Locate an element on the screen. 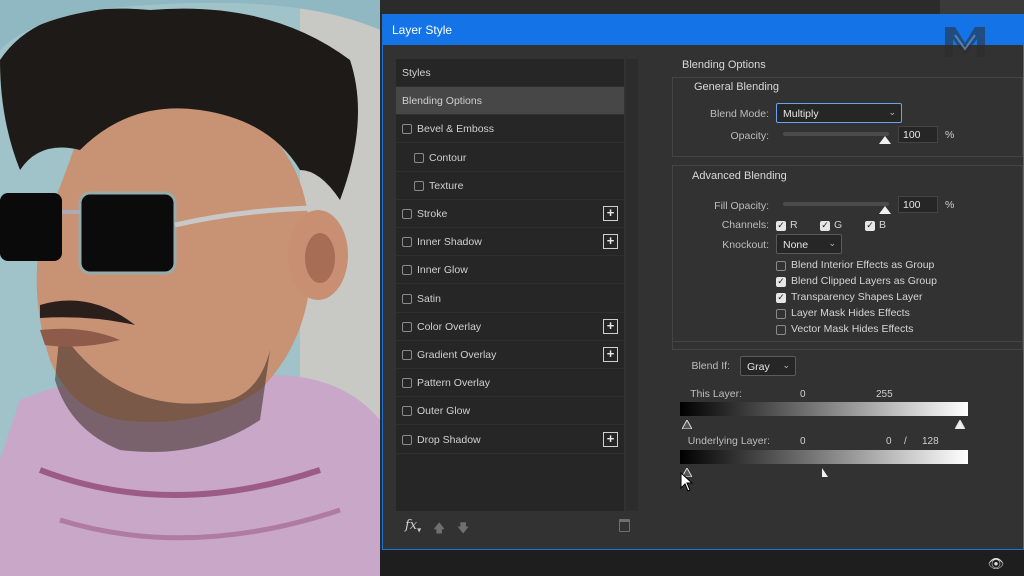  underlying-high-value: 128 is located at coordinates (930, 441).